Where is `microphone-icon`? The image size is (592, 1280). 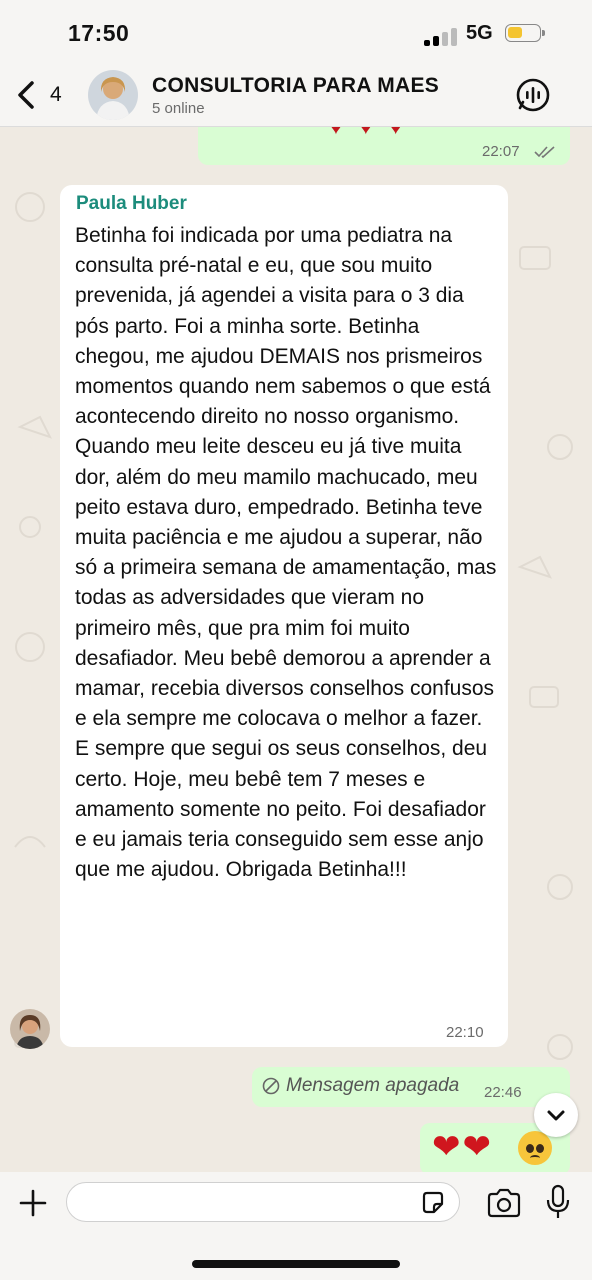
microphone-icon is located at coordinates (558, 1202).